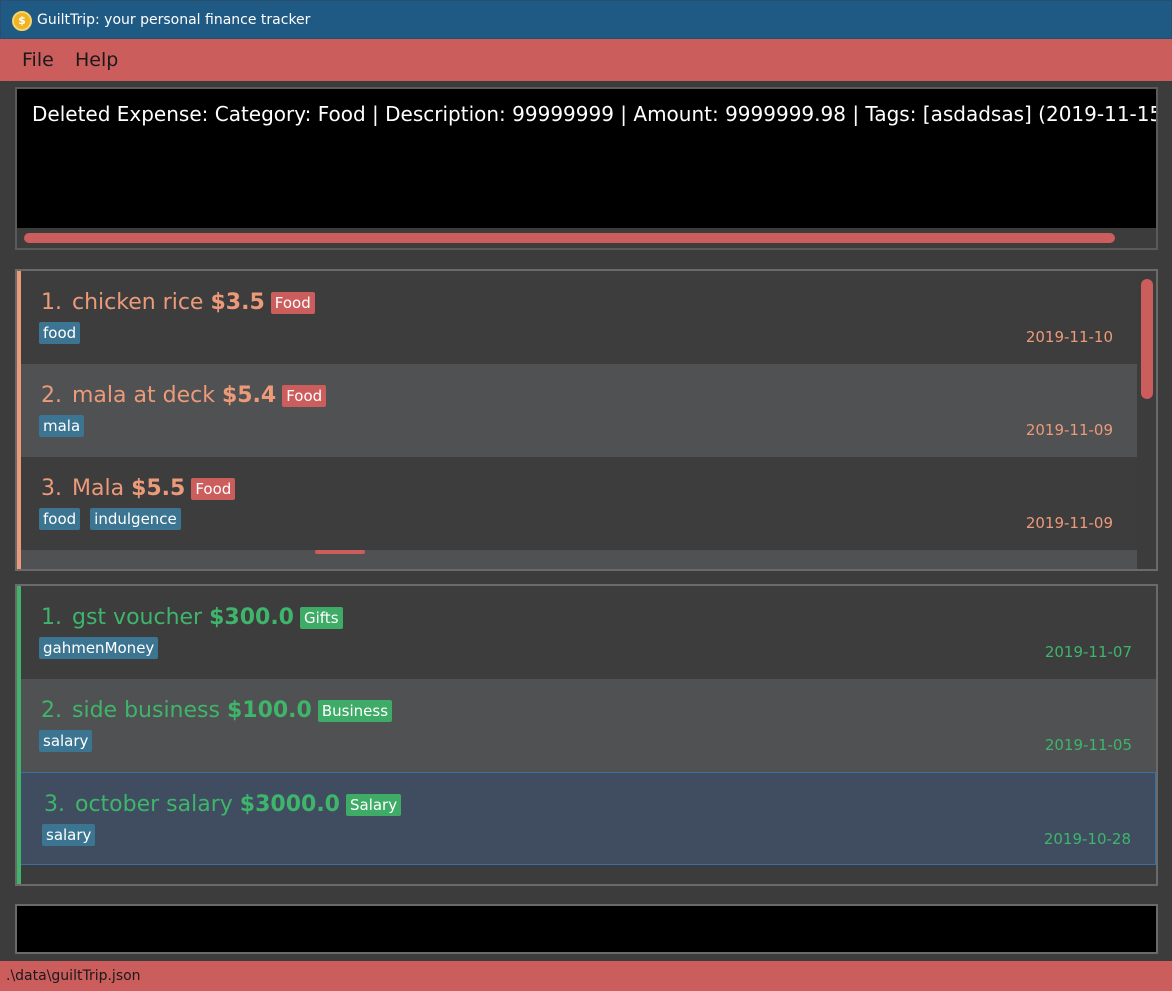 This screenshot has height=991, width=1172. Describe the element at coordinates (19, 420) in the screenshot. I see `expense-list-accent` at that location.